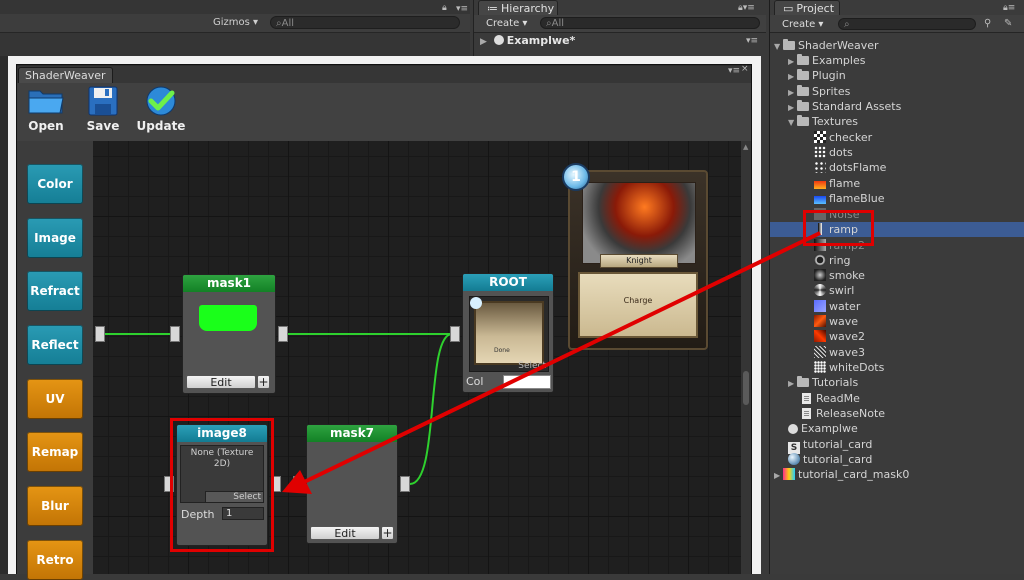  What do you see at coordinates (4, 315) in the screenshot?
I see `scene-view-edge` at bounding box center [4, 315].